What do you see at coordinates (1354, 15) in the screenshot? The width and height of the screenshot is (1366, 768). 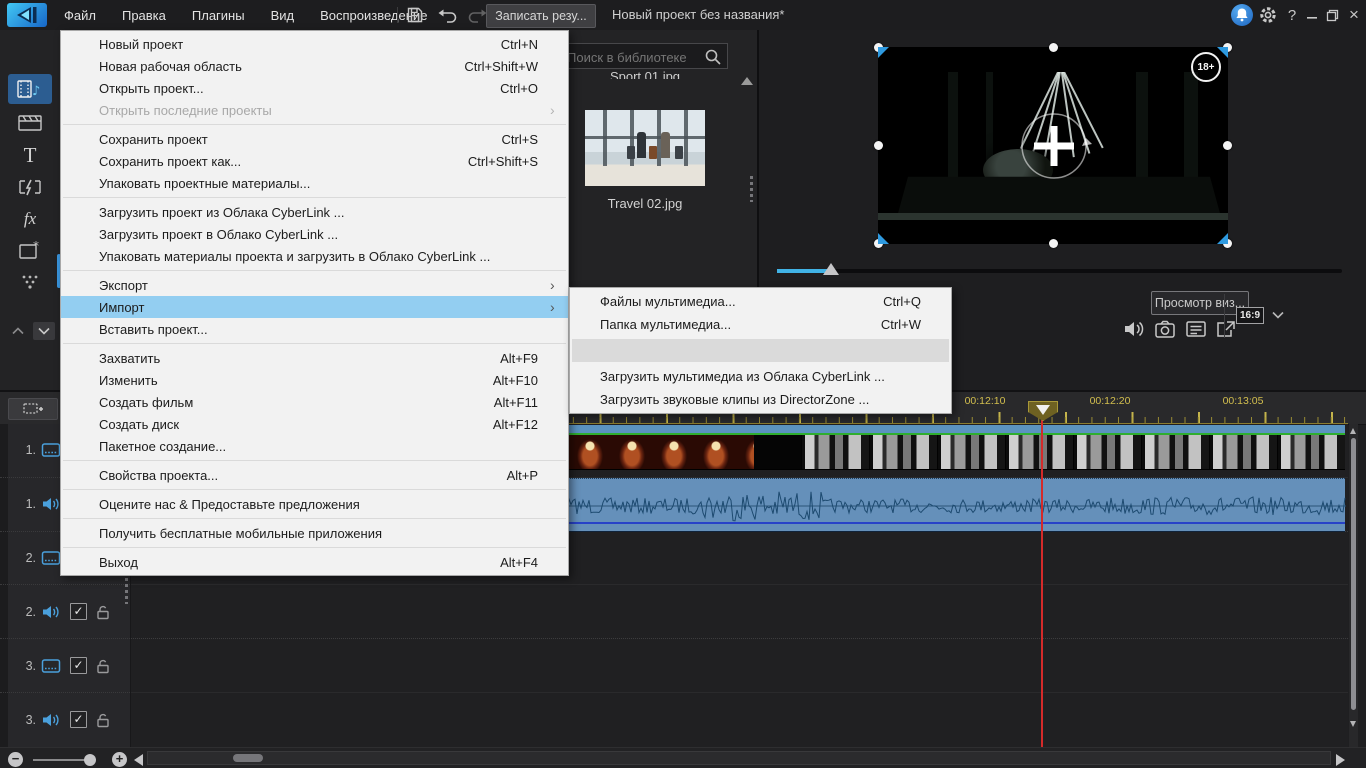 I see `close-icon: ×` at bounding box center [1354, 15].